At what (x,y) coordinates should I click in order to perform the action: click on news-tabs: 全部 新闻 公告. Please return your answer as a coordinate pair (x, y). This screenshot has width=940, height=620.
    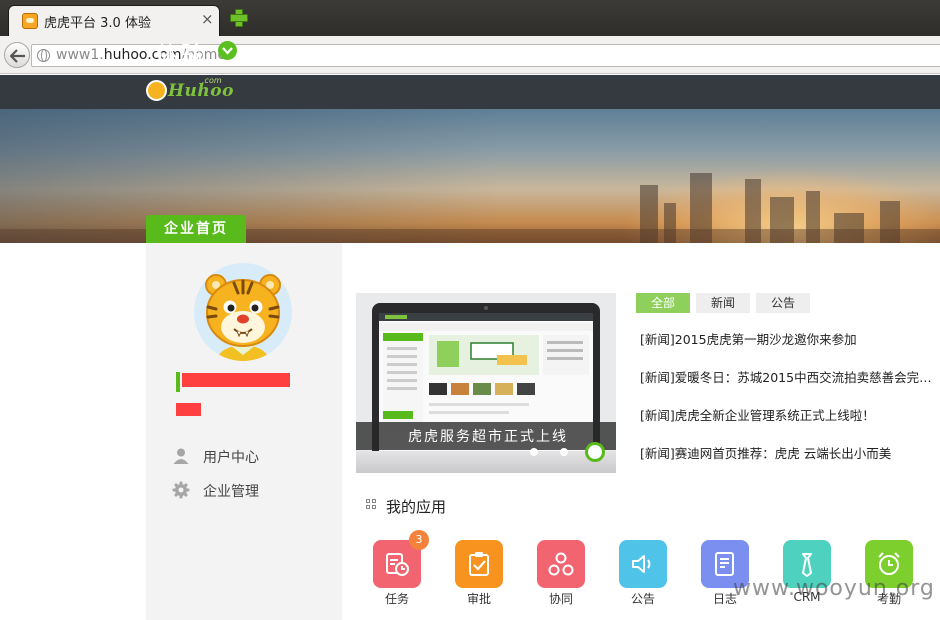
    Looking at the image, I should click on (726, 303).